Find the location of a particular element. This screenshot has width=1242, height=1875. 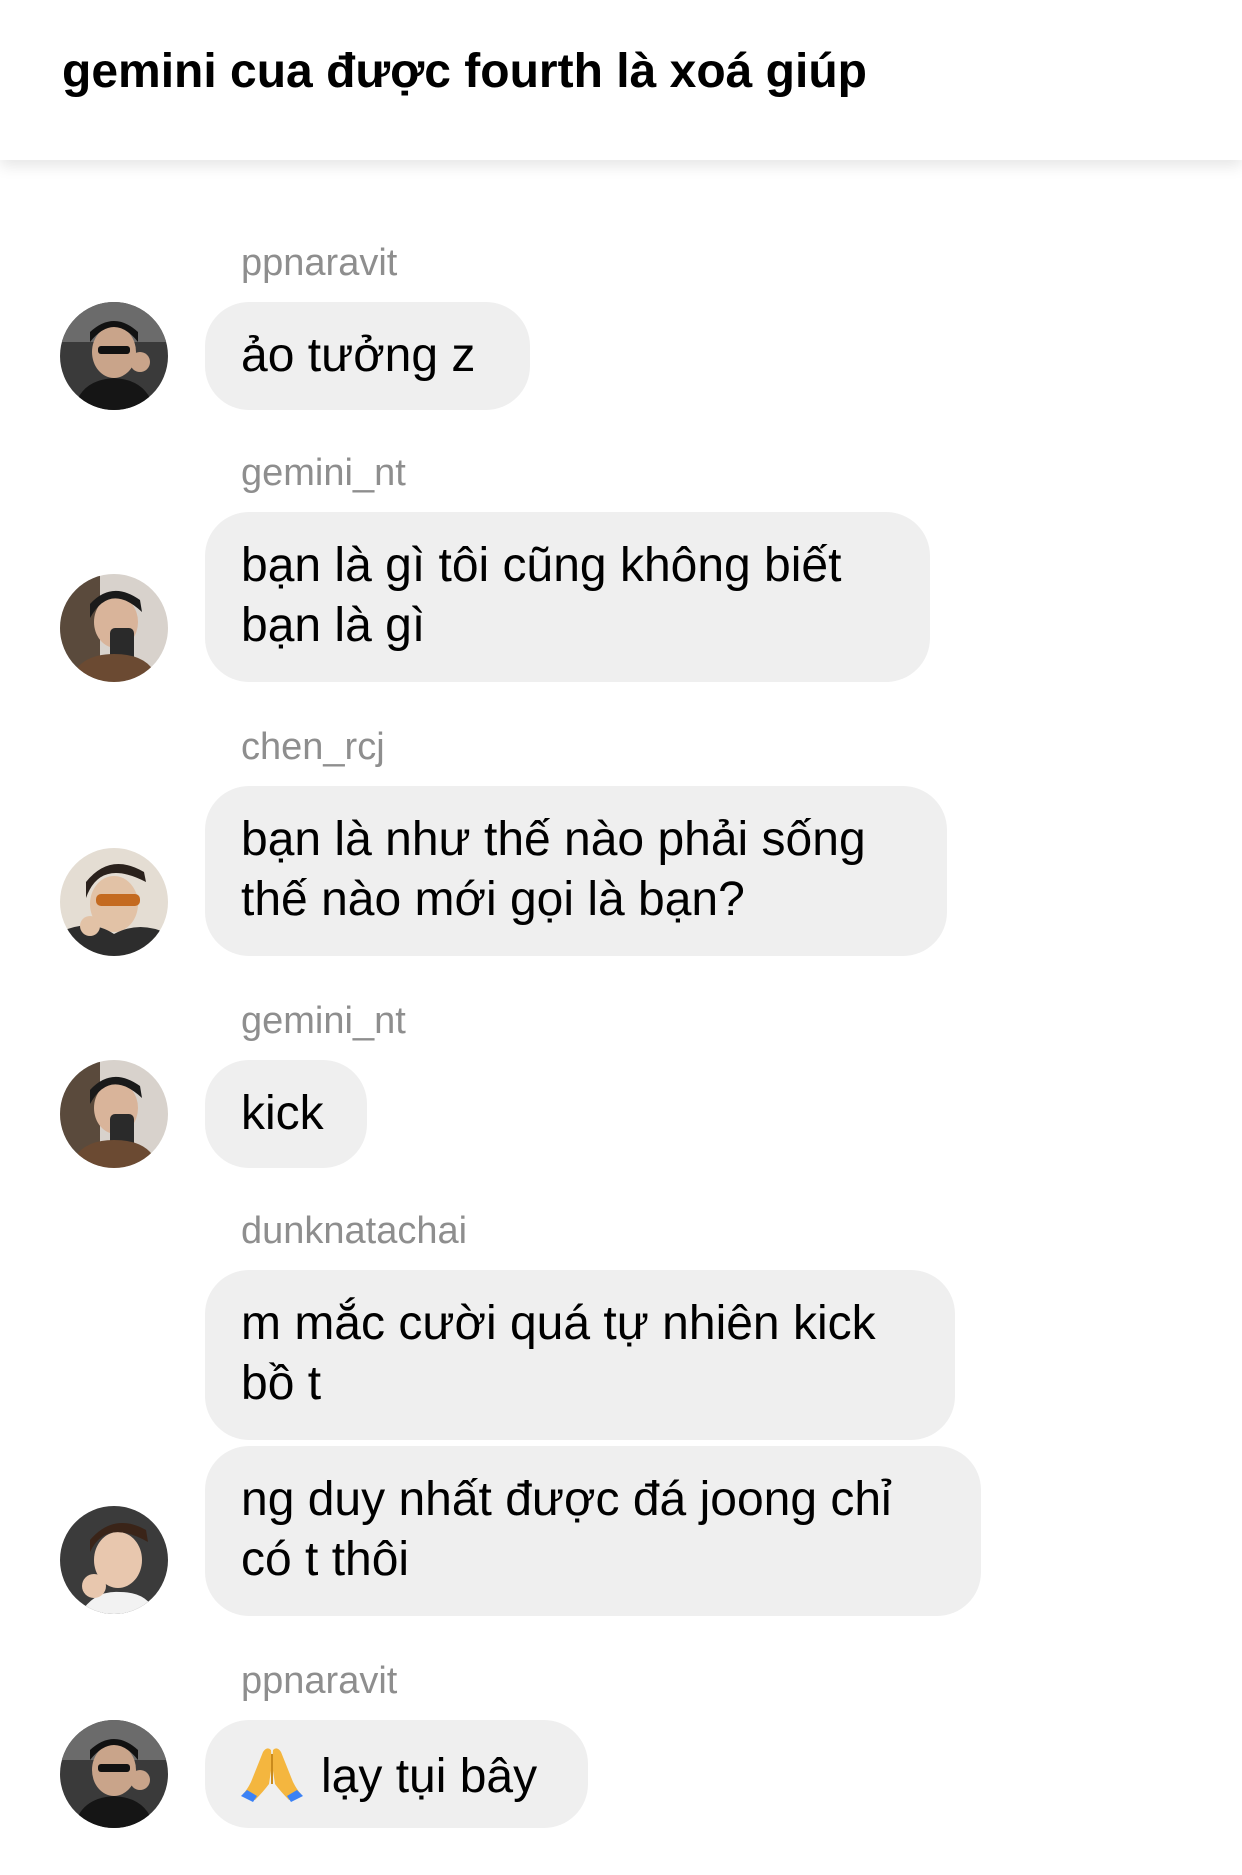

message-text: bạn là gì tôi cũng không biết bạn là gì is located at coordinates (541, 595).